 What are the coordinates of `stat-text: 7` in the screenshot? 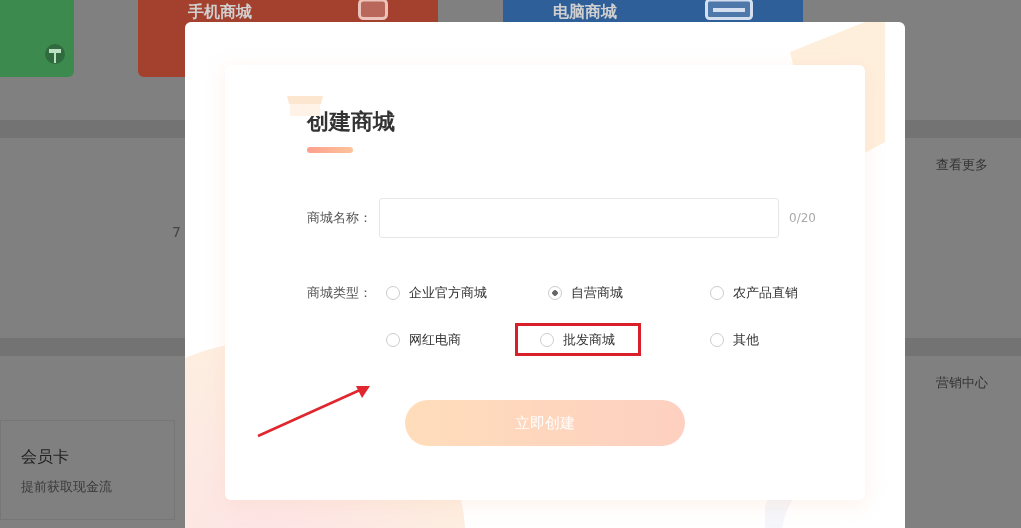 It's located at (176, 233).